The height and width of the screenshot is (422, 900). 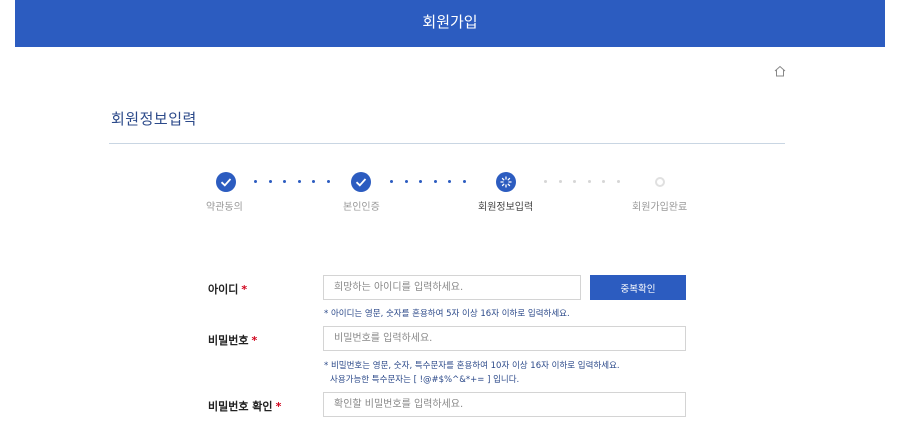 I want to click on id-label: 아이디 *, so click(x=228, y=289).